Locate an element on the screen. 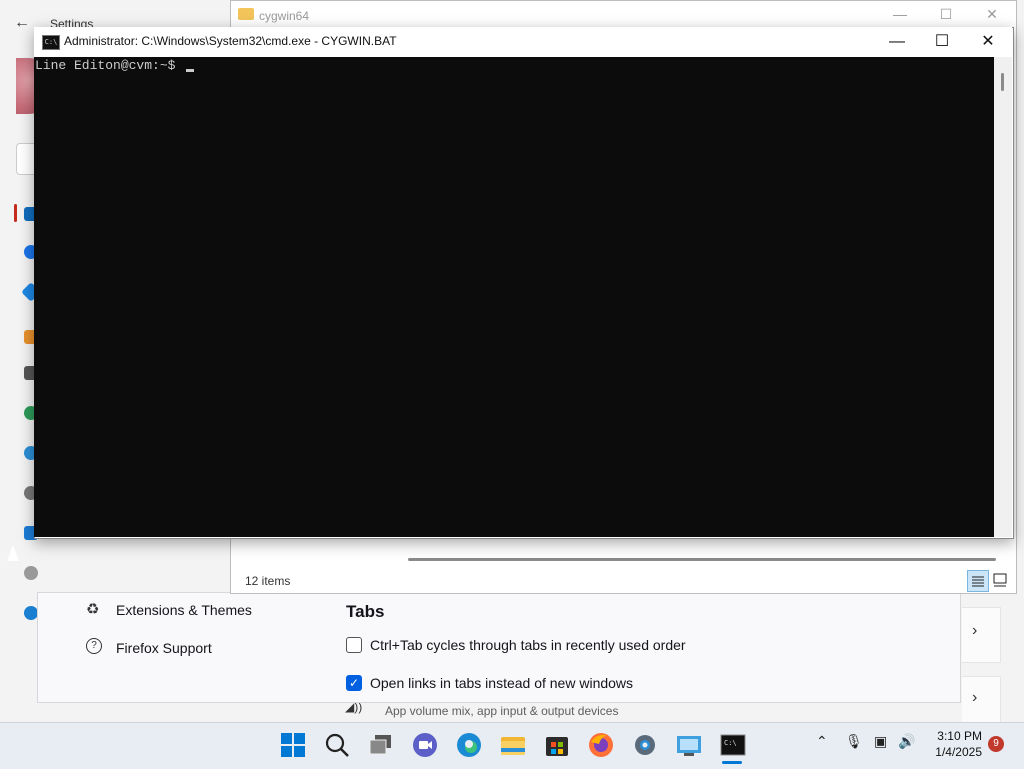 The height and width of the screenshot is (769, 1024). task-view-icon is located at coordinates (381, 745).